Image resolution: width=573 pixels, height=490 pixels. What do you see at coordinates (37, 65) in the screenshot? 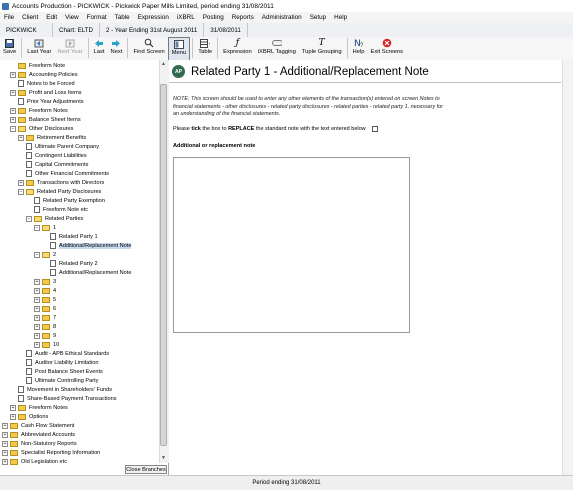
I see `tree-item: Freeform Note` at bounding box center [37, 65].